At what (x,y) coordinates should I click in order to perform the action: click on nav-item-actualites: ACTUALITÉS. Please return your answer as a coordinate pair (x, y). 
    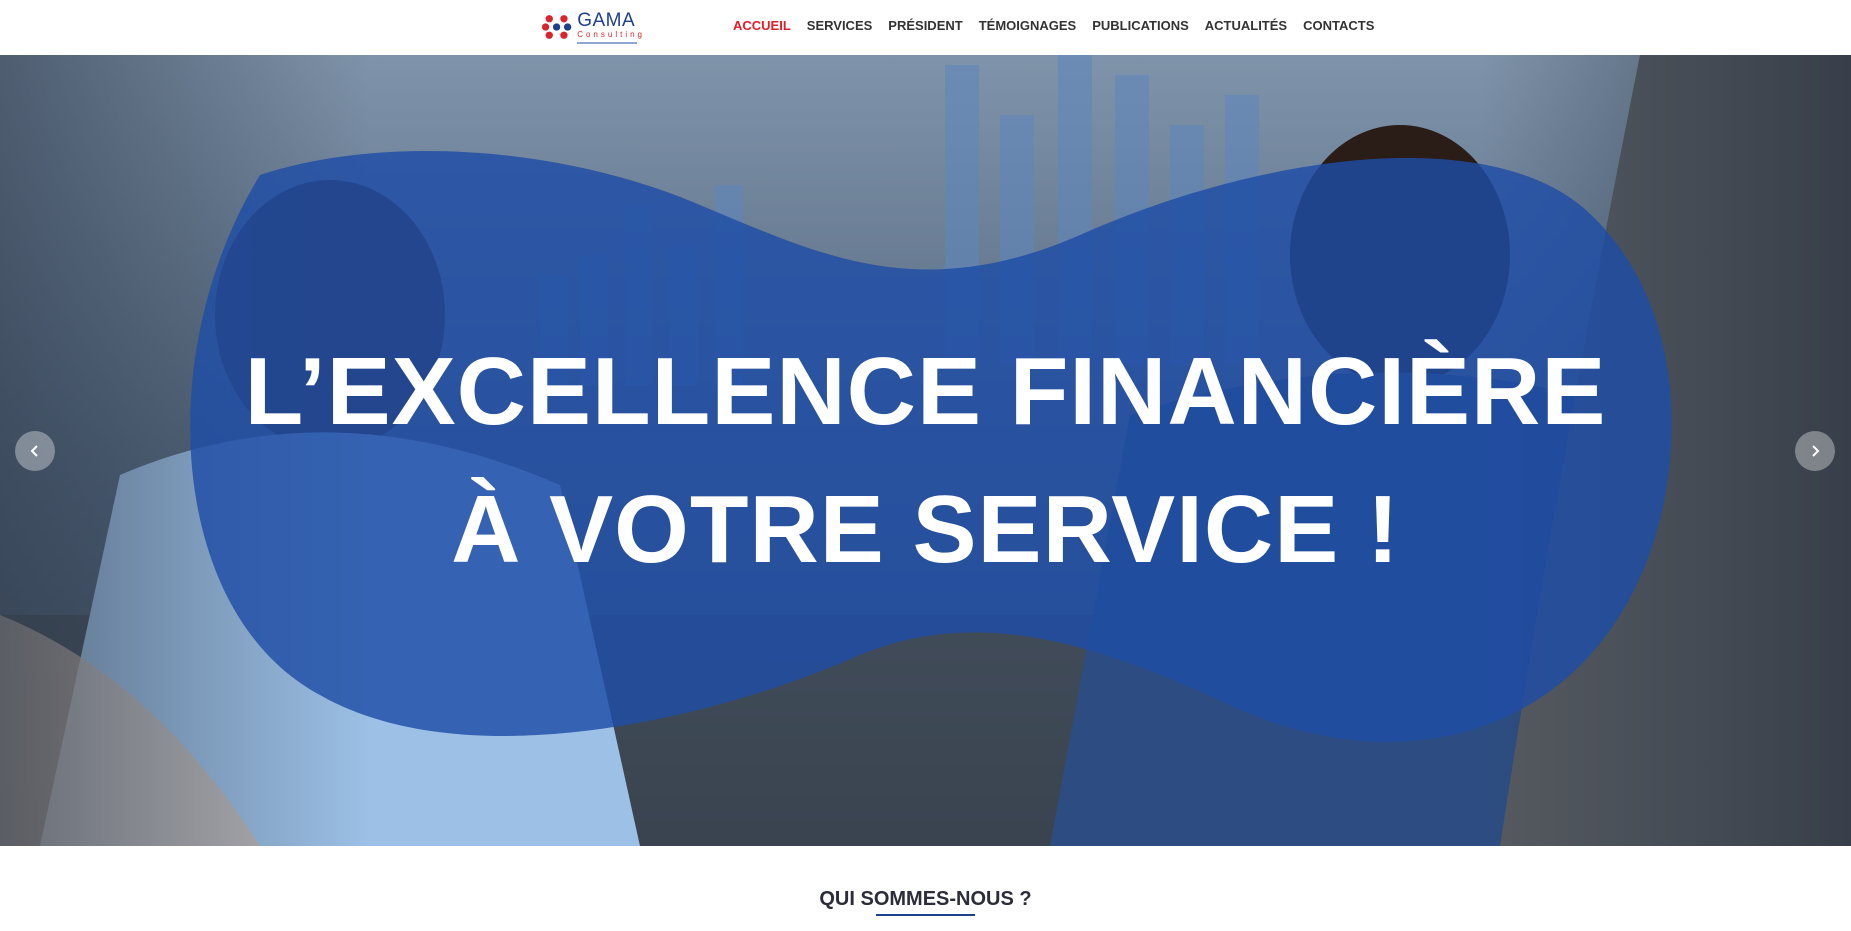
    Looking at the image, I should click on (1246, 25).